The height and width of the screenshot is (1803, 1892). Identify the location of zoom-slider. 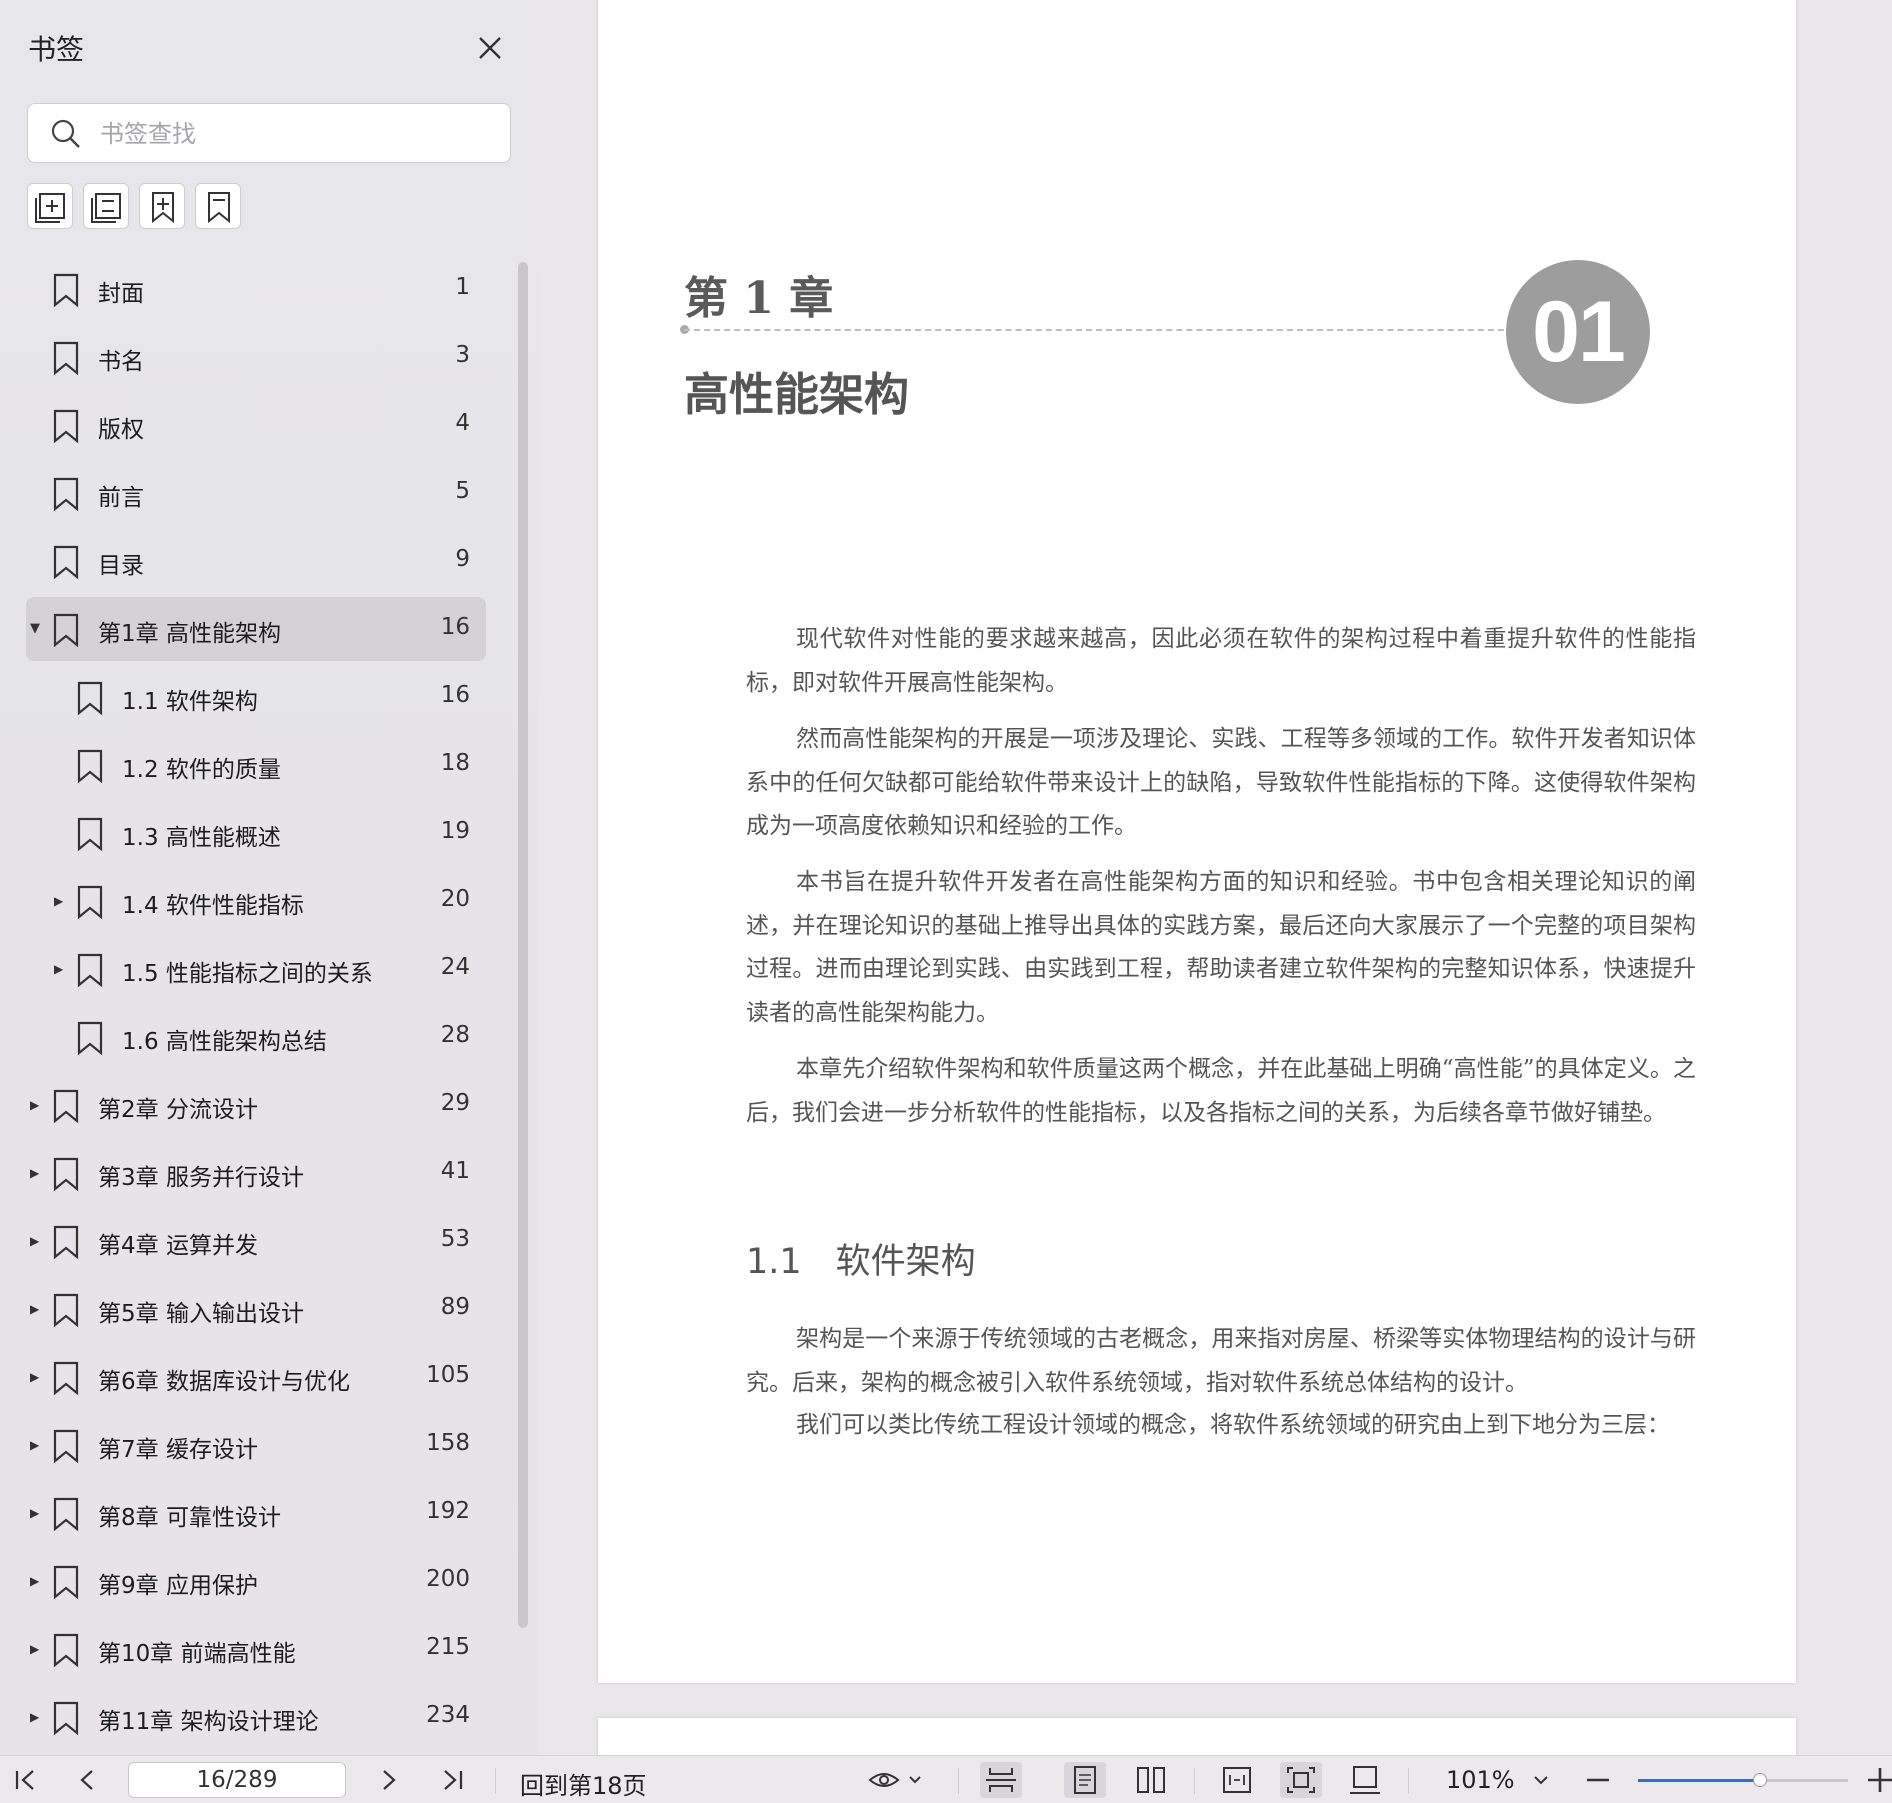
(1743, 1780).